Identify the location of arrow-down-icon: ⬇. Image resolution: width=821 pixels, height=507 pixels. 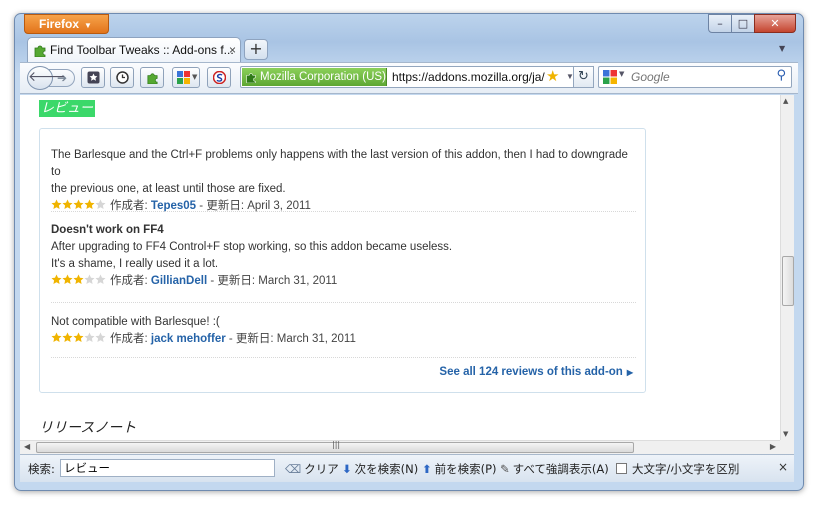
(347, 469).